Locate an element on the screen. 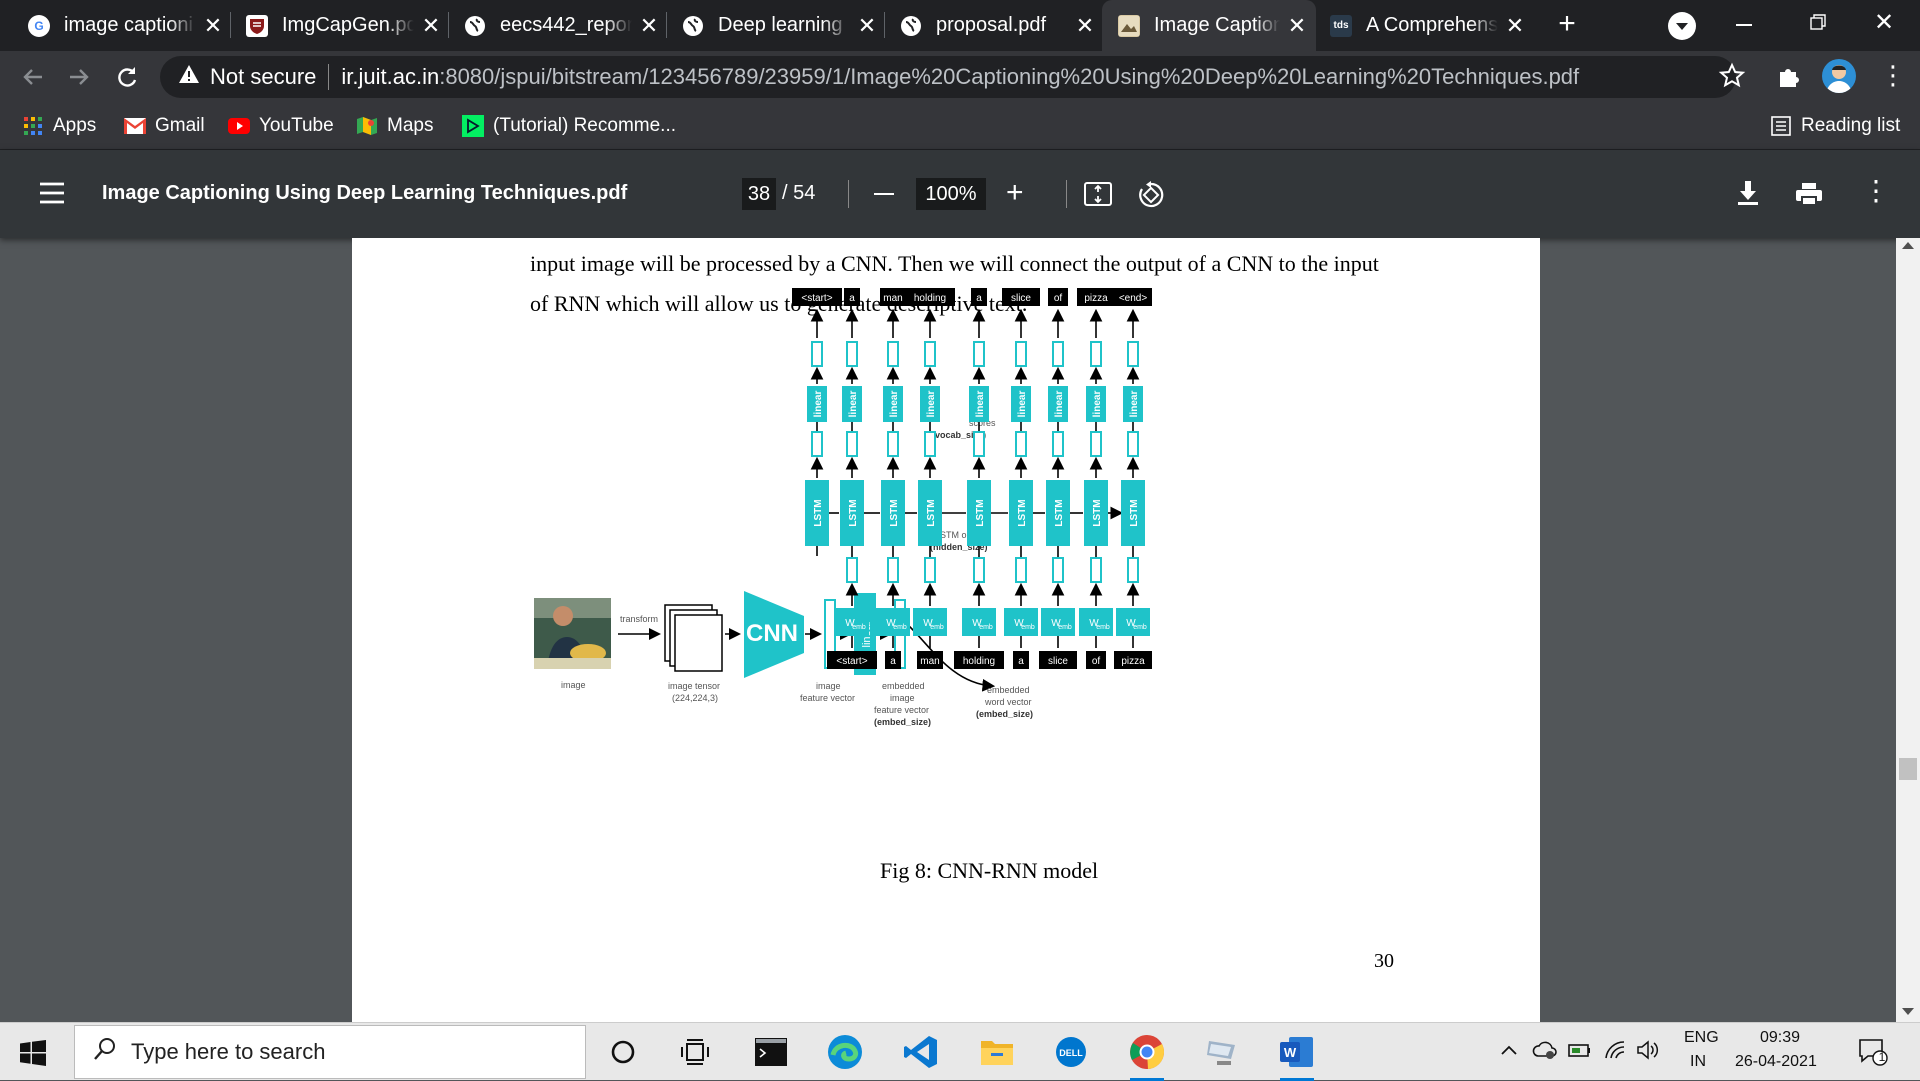  language-code: ENG is located at coordinates (1701, 1038).